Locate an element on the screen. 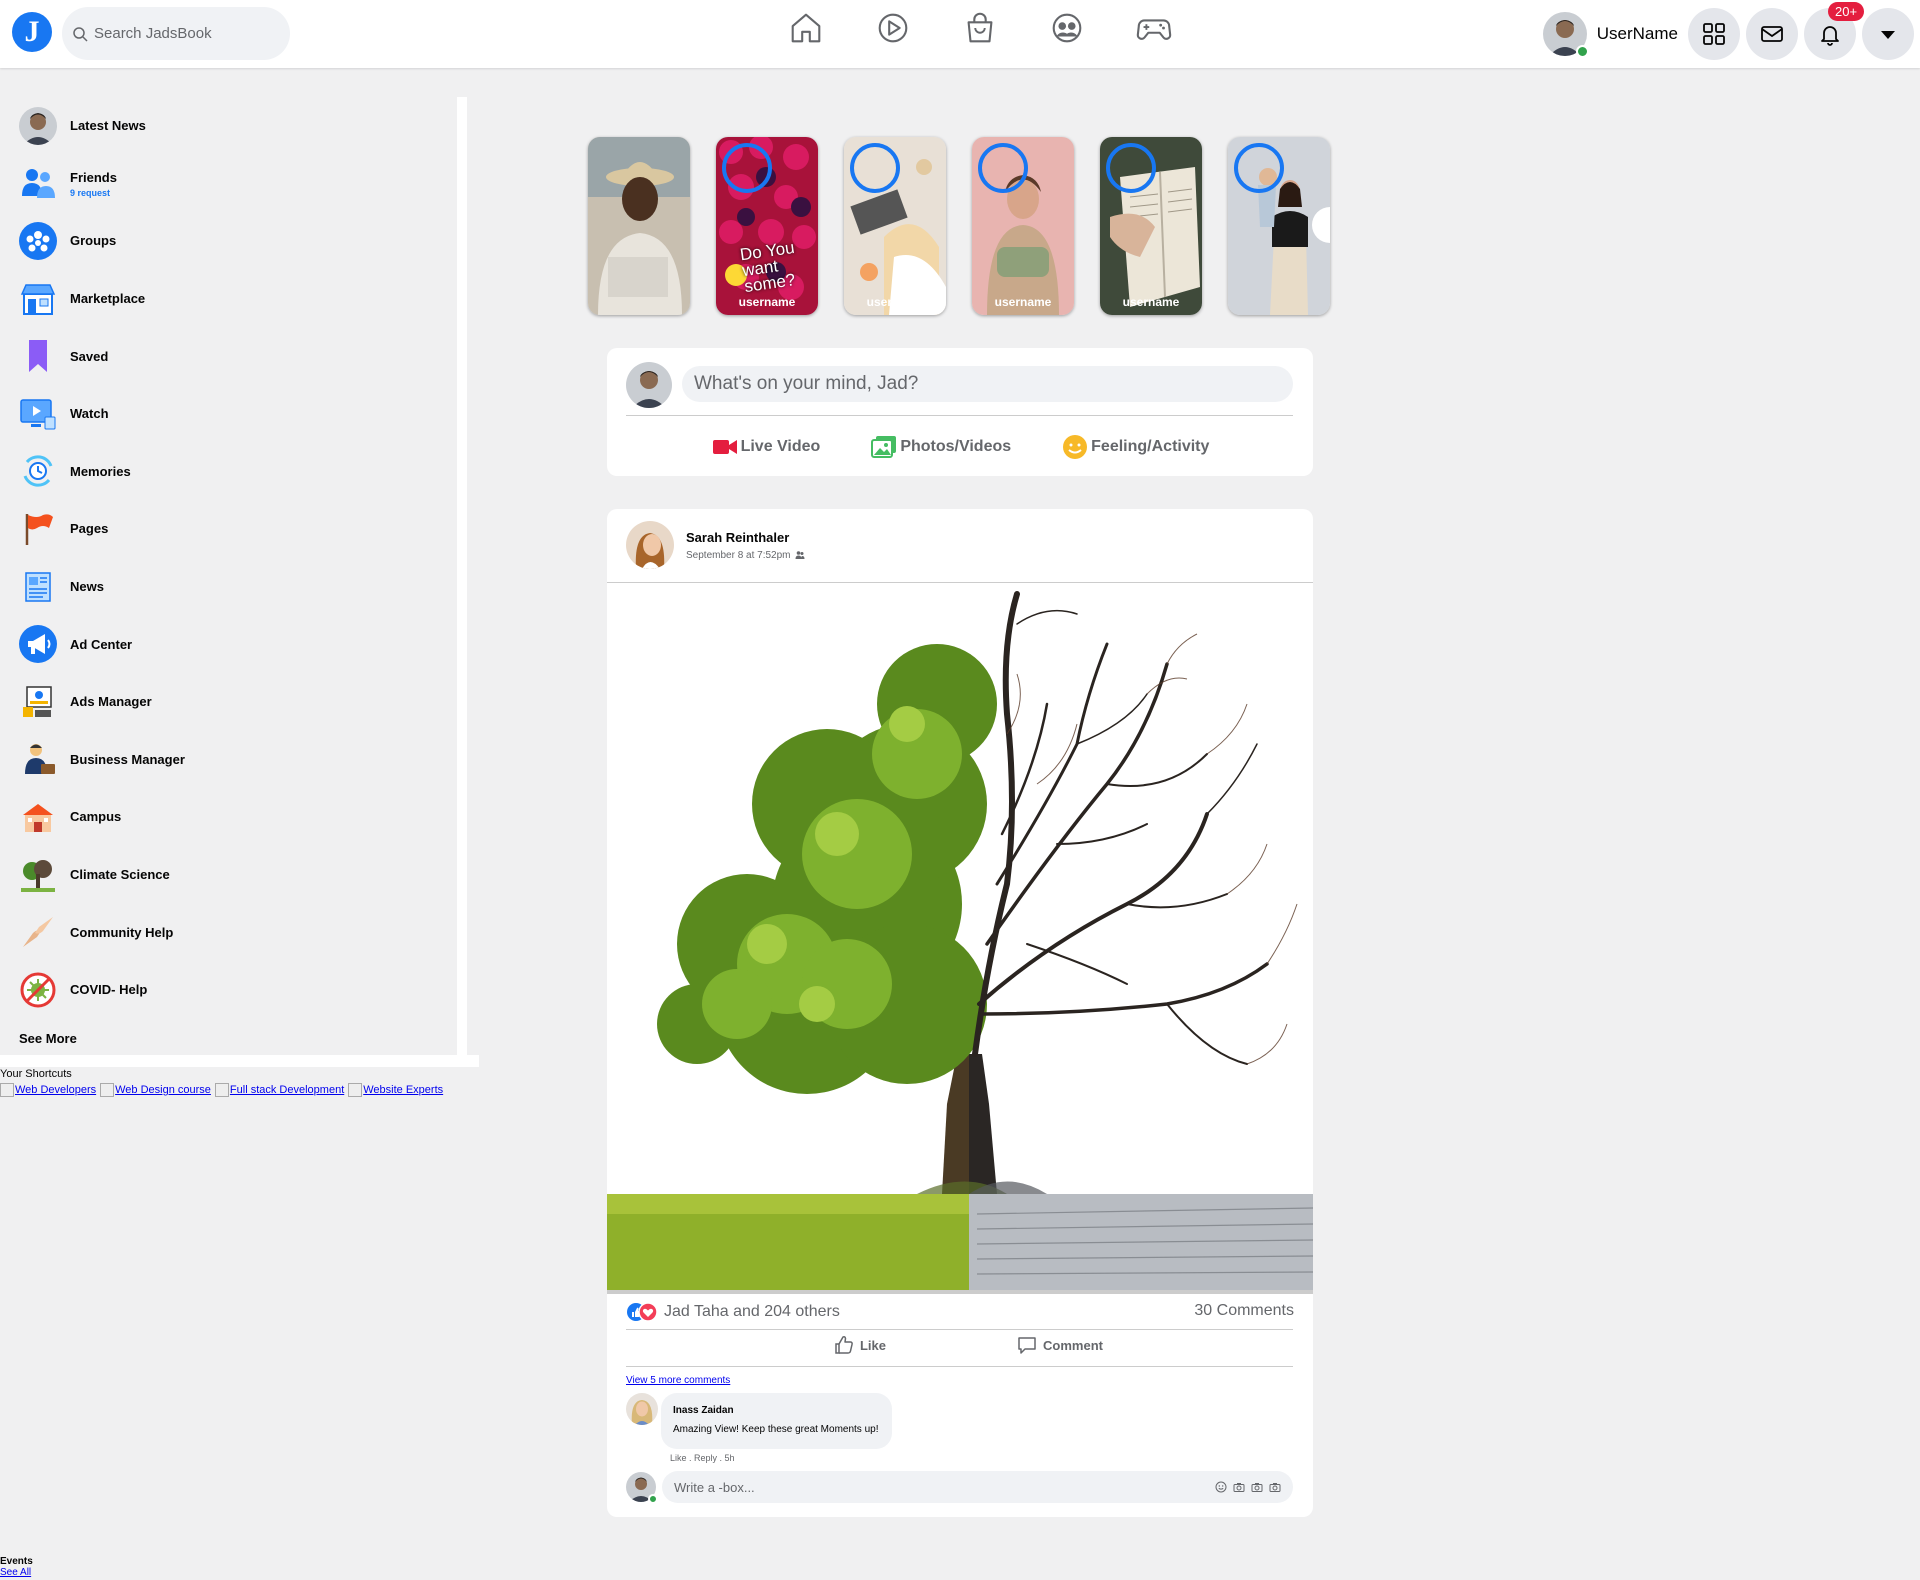  sidebar-item-latest-news: Latest News is located at coordinates (228, 126).